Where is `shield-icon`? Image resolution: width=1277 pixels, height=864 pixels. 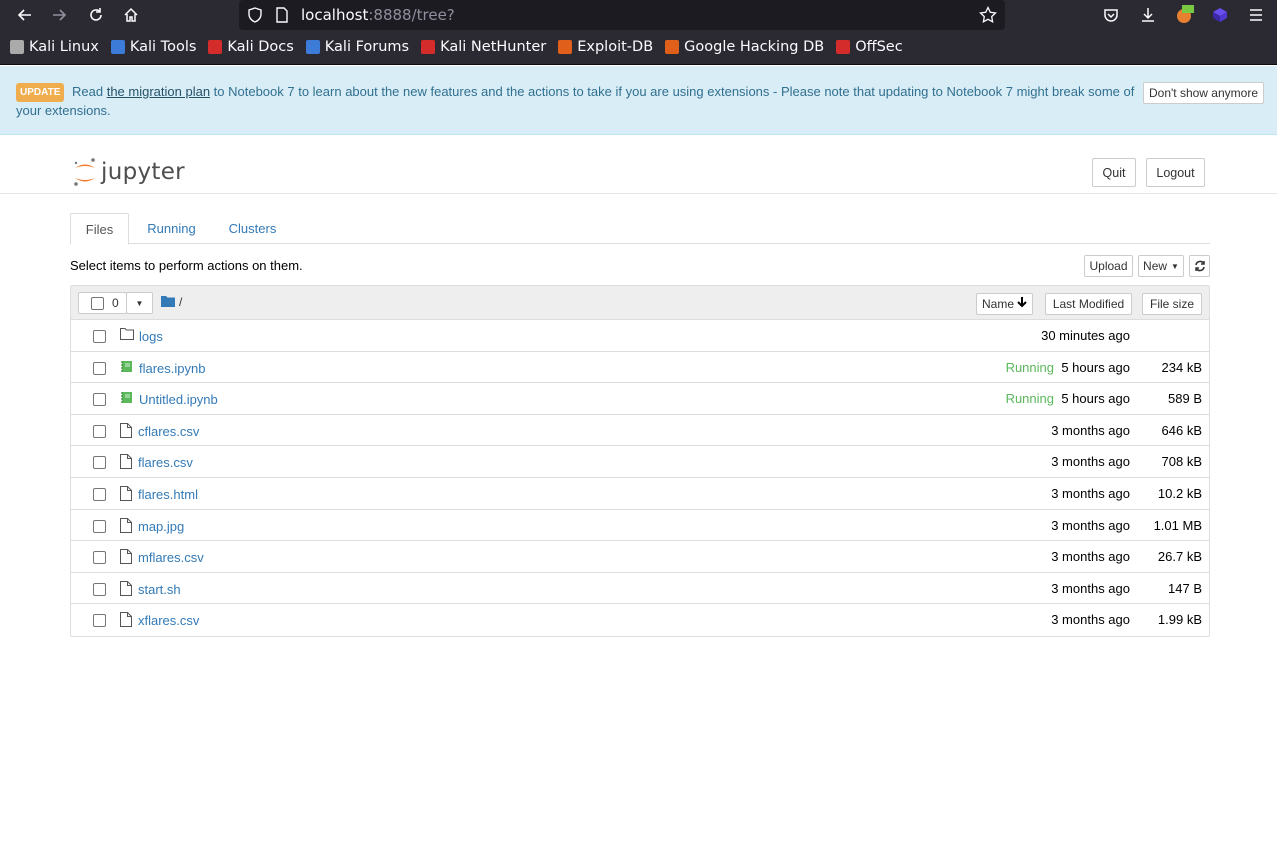
shield-icon is located at coordinates (255, 17).